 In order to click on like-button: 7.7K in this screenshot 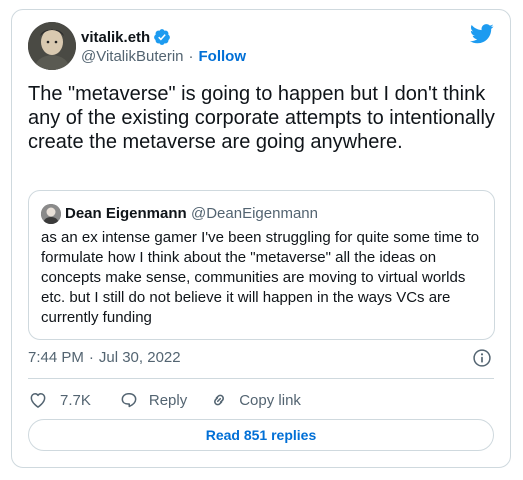, I will do `click(59, 400)`.